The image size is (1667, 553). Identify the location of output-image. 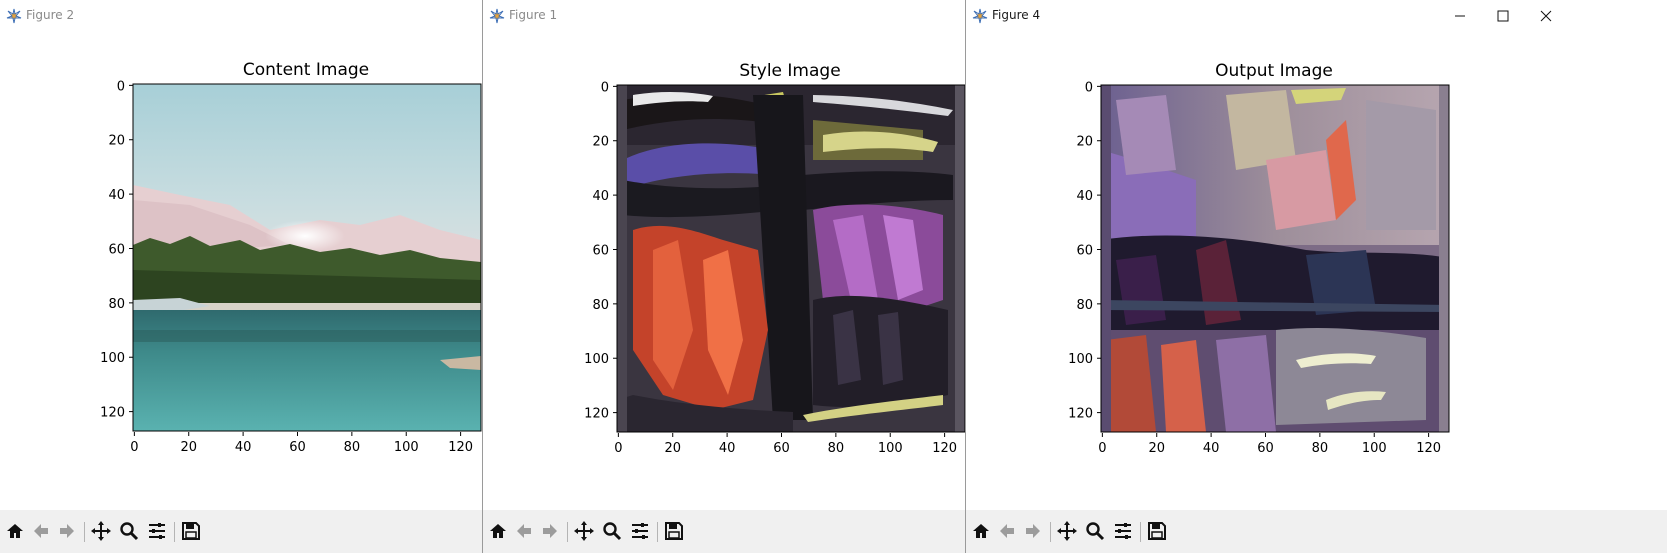
(1275, 258).